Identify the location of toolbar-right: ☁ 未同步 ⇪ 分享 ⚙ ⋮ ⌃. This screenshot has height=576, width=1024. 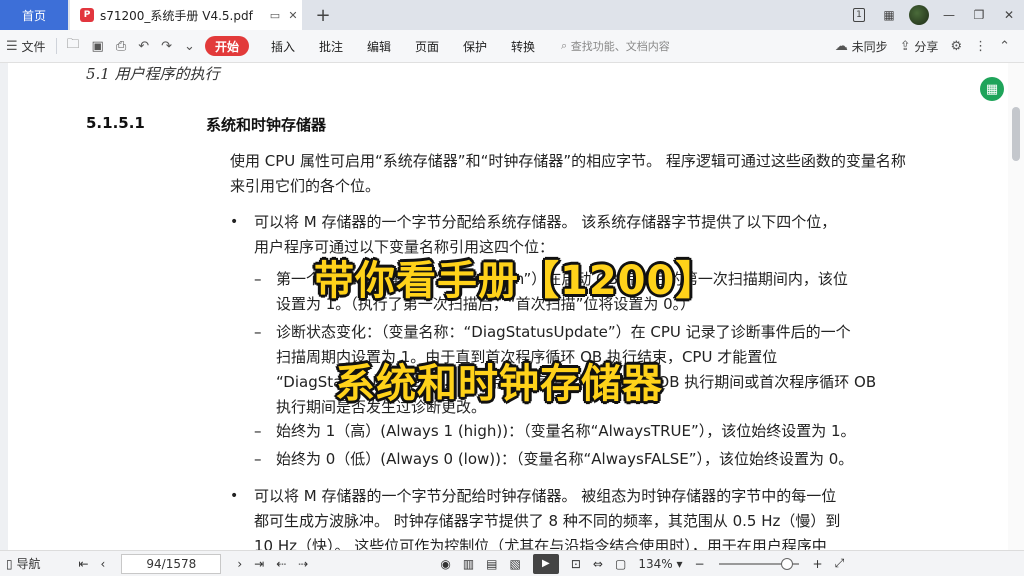
(922, 46).